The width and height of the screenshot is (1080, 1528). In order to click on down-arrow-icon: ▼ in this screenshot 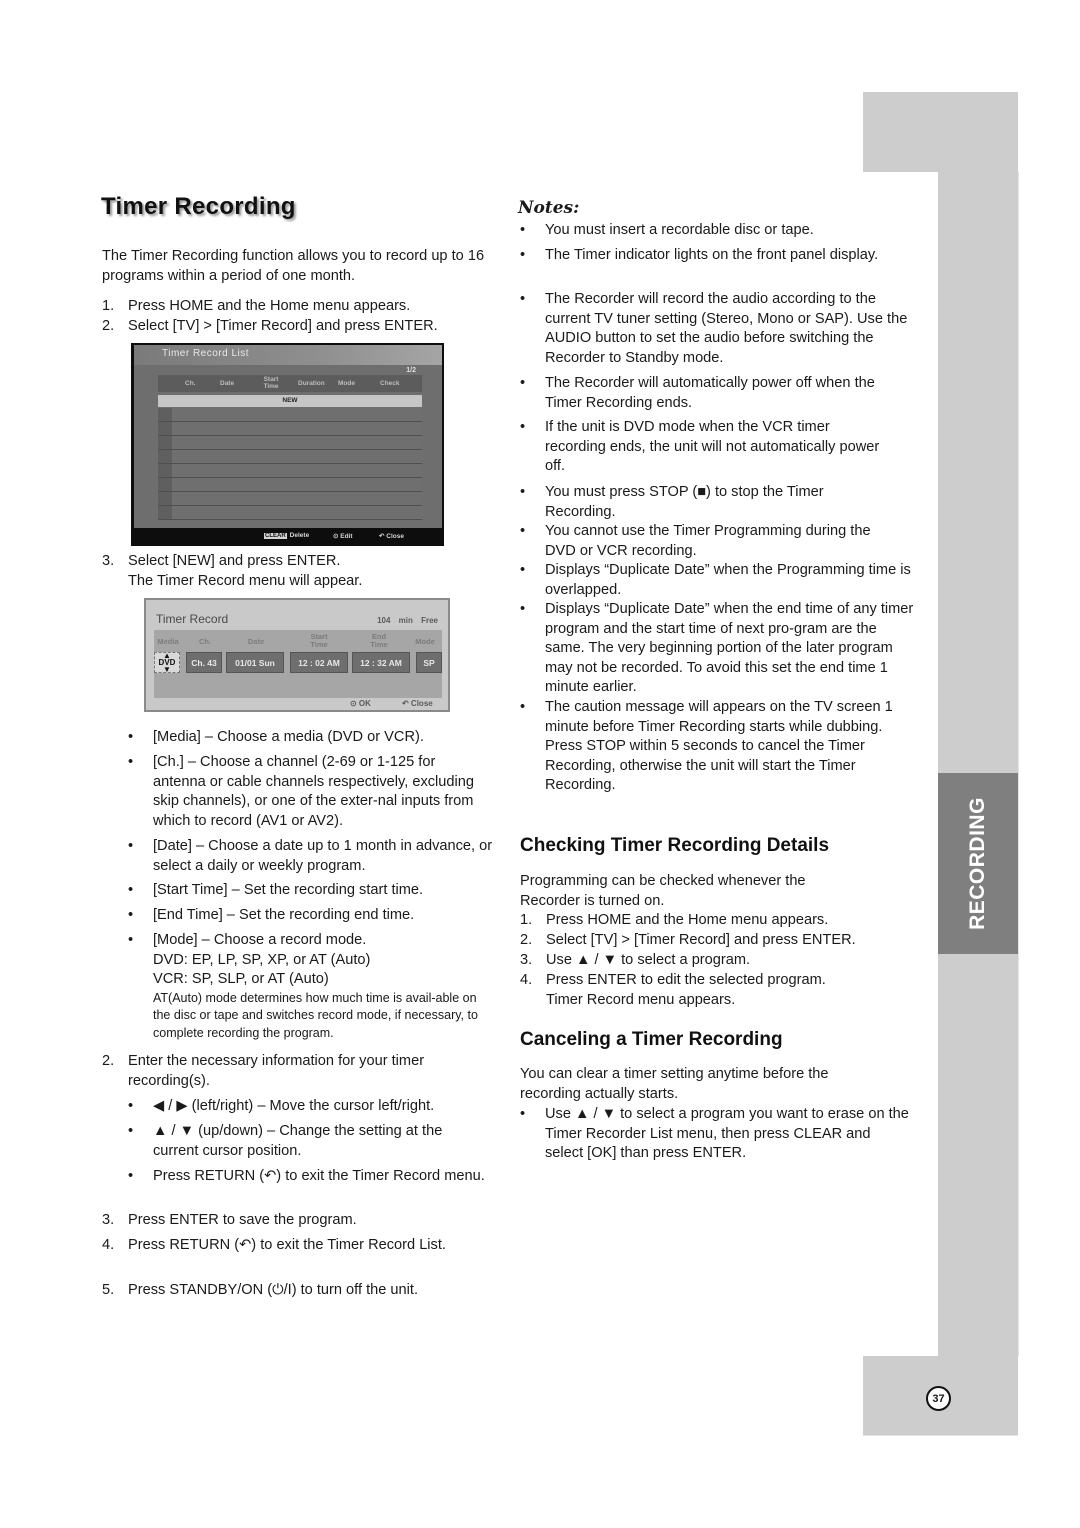, I will do `click(167, 669)`.